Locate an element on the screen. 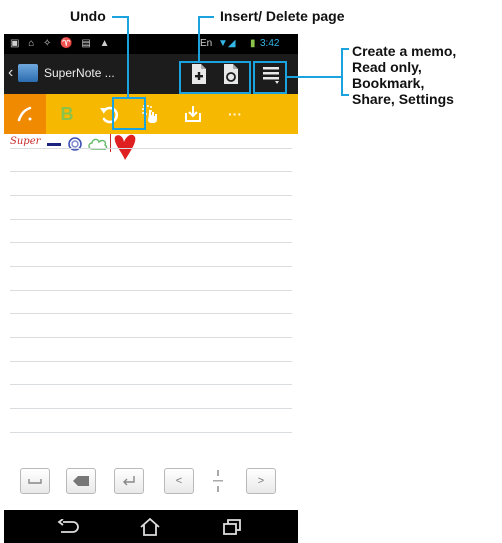 The width and height of the screenshot is (502, 543). status-bar: ▣ ⌂ ✧ ♈ ▤ ▲ En ▼◢ ▮ 3:42 is located at coordinates (151, 44).